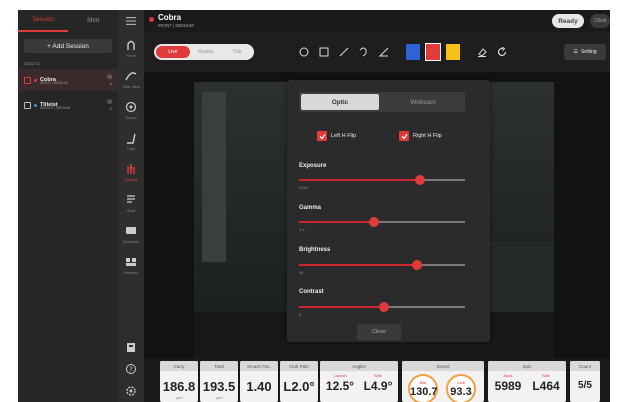 This screenshot has width=620, height=402. What do you see at coordinates (443, 366) in the screenshot?
I see `speed-header: Speed` at bounding box center [443, 366].